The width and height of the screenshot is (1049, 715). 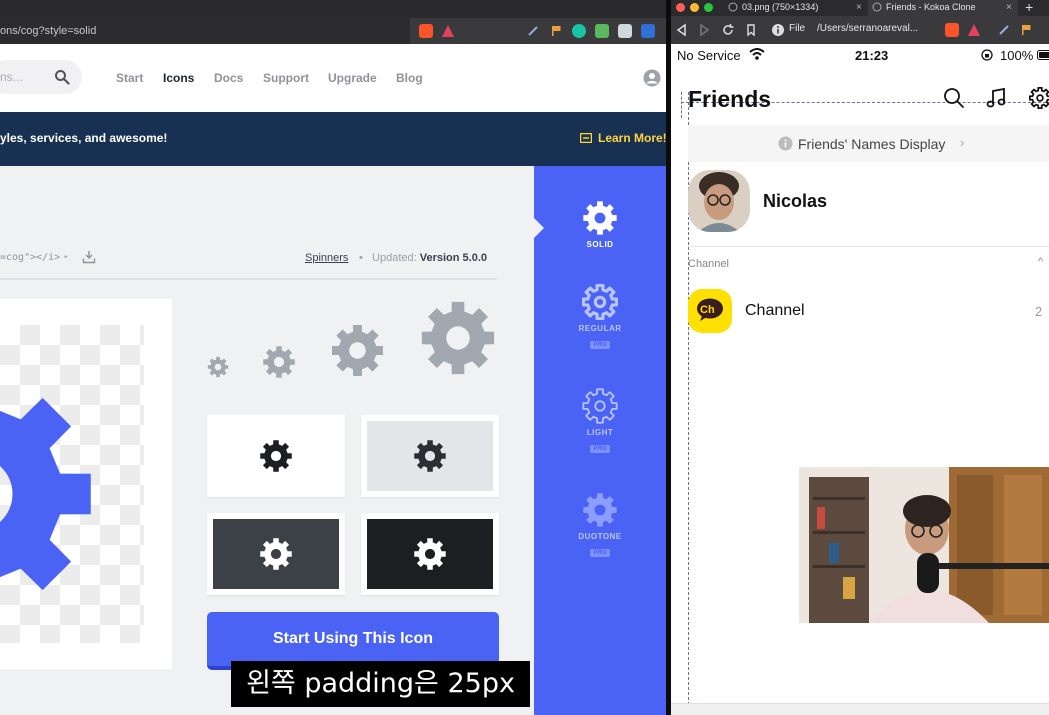 I want to click on style-option-regular: REGULAR PRO, so click(x=600, y=317).